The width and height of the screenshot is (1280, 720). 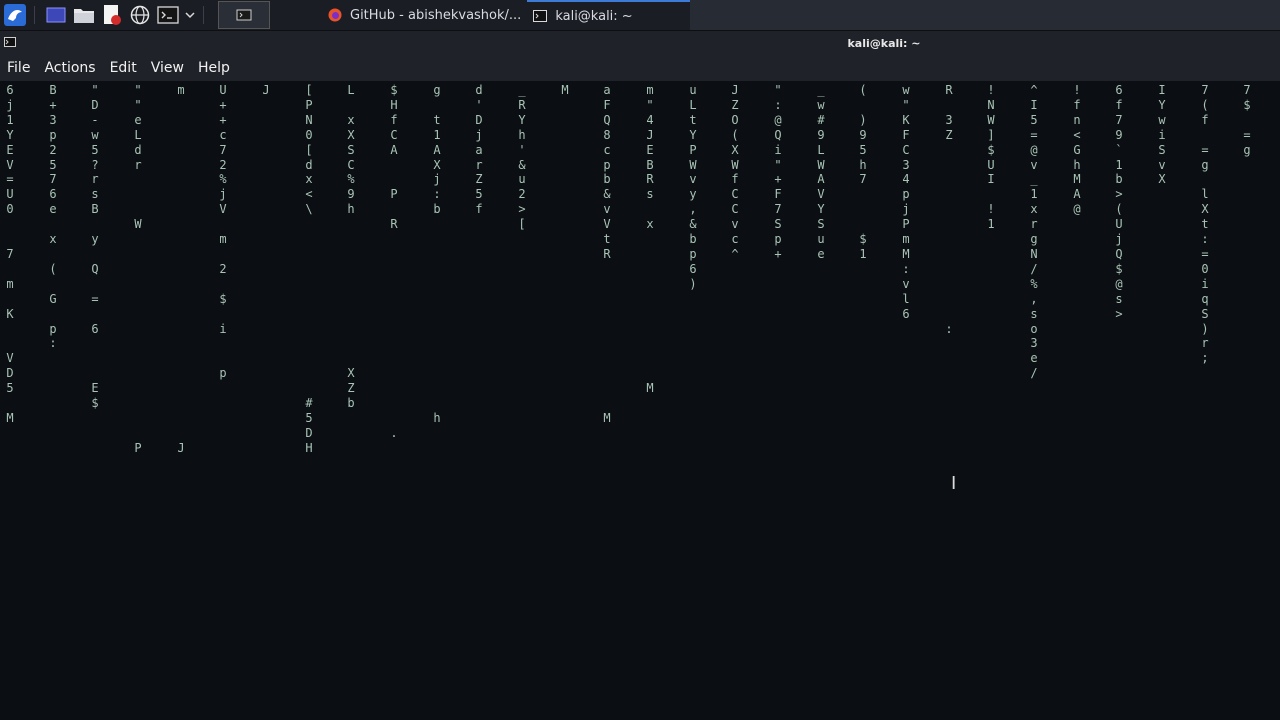 What do you see at coordinates (53, 217) in the screenshot?
I see `matrix-column: B + 3 p 2 5 7 6 e x ( G p :` at bounding box center [53, 217].